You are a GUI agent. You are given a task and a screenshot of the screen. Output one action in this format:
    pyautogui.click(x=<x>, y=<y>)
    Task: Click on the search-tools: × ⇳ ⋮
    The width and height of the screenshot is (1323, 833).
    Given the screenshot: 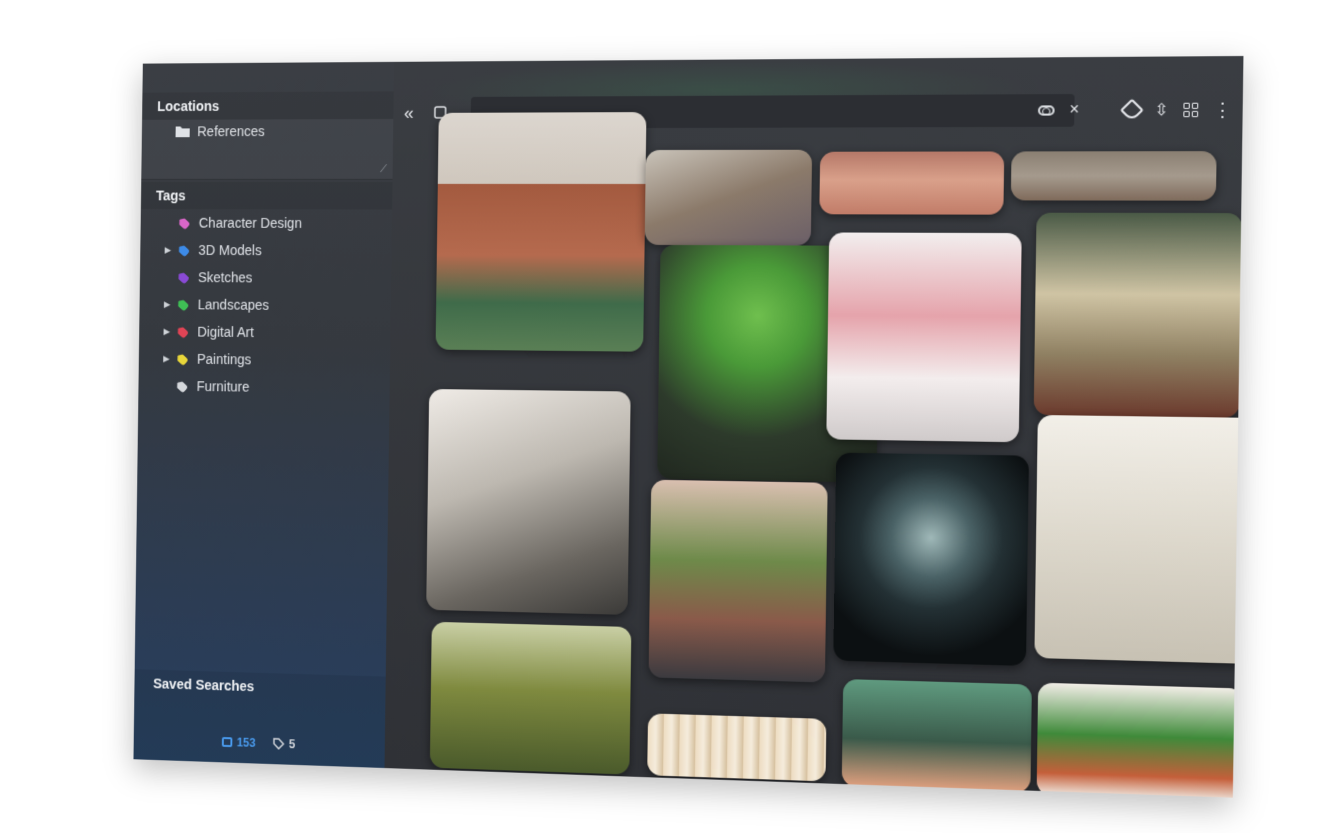 What is the action you would take?
    pyautogui.click(x=1135, y=110)
    